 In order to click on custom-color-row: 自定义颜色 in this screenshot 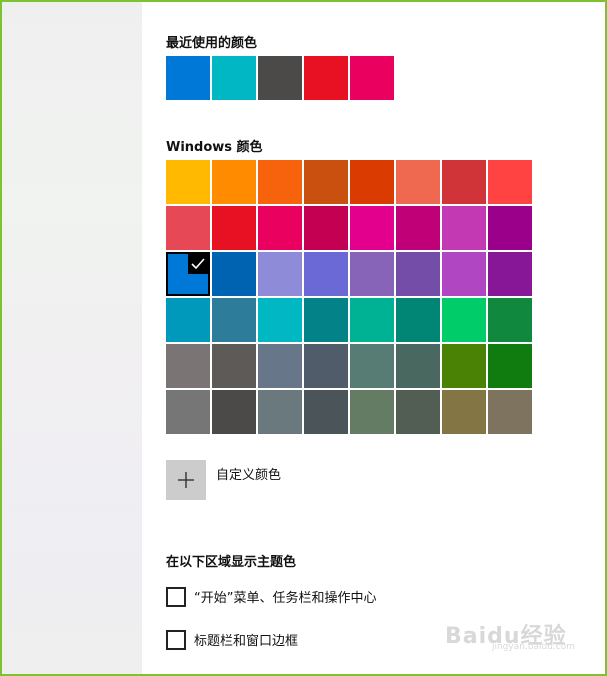, I will do `click(266, 481)`.